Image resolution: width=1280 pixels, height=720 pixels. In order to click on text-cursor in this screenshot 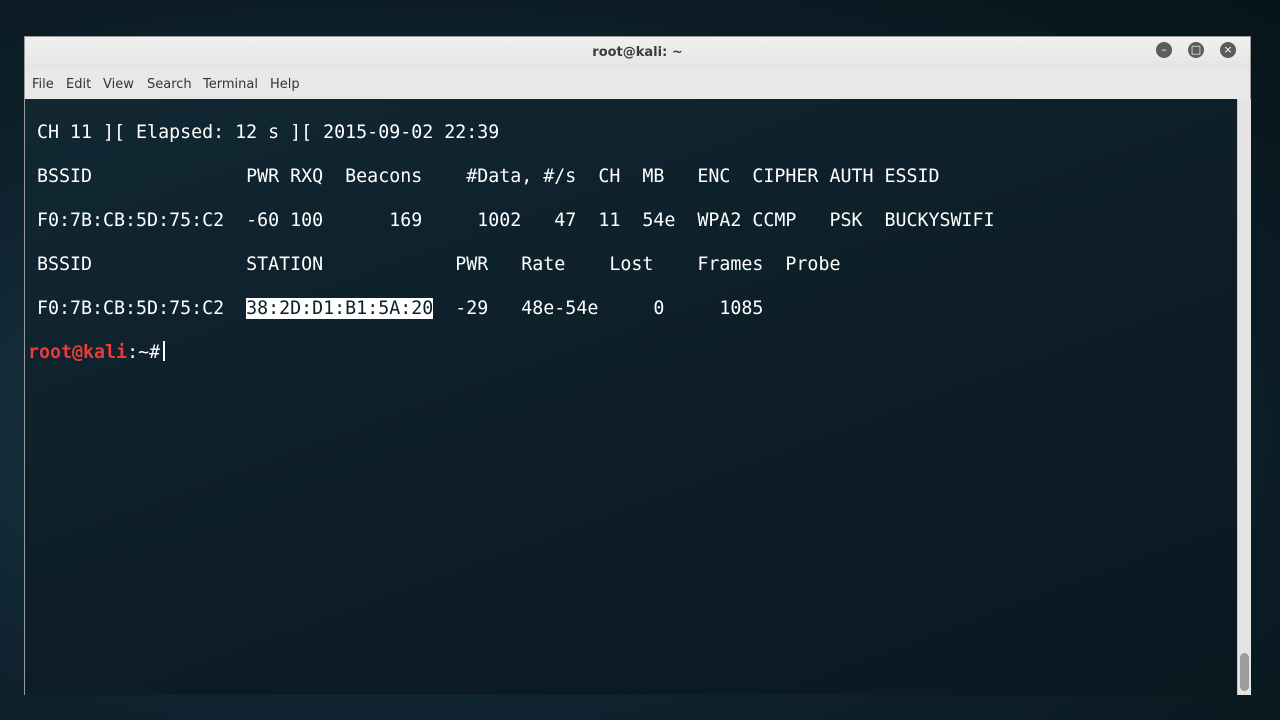, I will do `click(164, 351)`.